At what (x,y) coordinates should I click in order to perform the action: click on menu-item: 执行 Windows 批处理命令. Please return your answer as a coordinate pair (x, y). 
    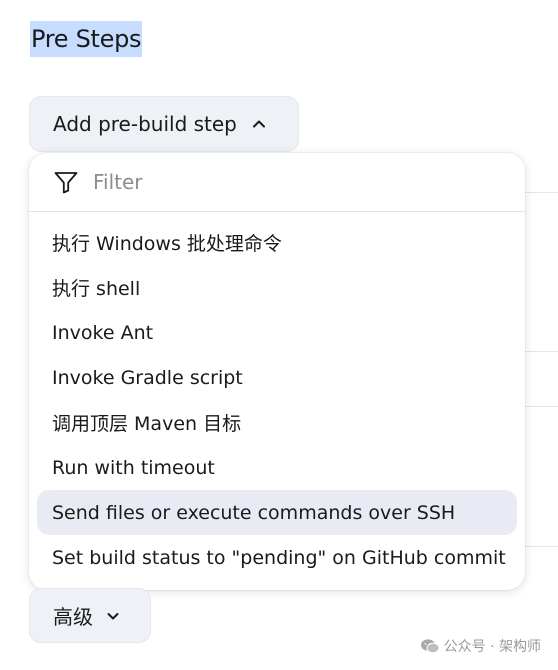
    Looking at the image, I should click on (277, 242).